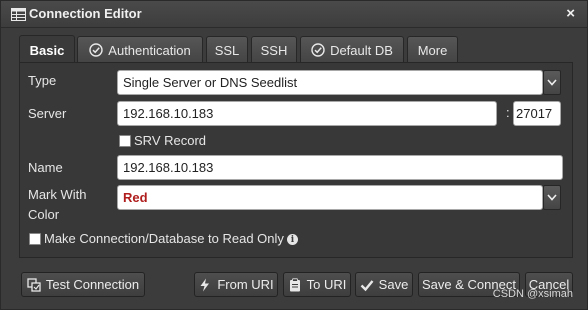 The height and width of the screenshot is (310, 588). What do you see at coordinates (35, 239) in the screenshot?
I see `read-only-checkbox` at bounding box center [35, 239].